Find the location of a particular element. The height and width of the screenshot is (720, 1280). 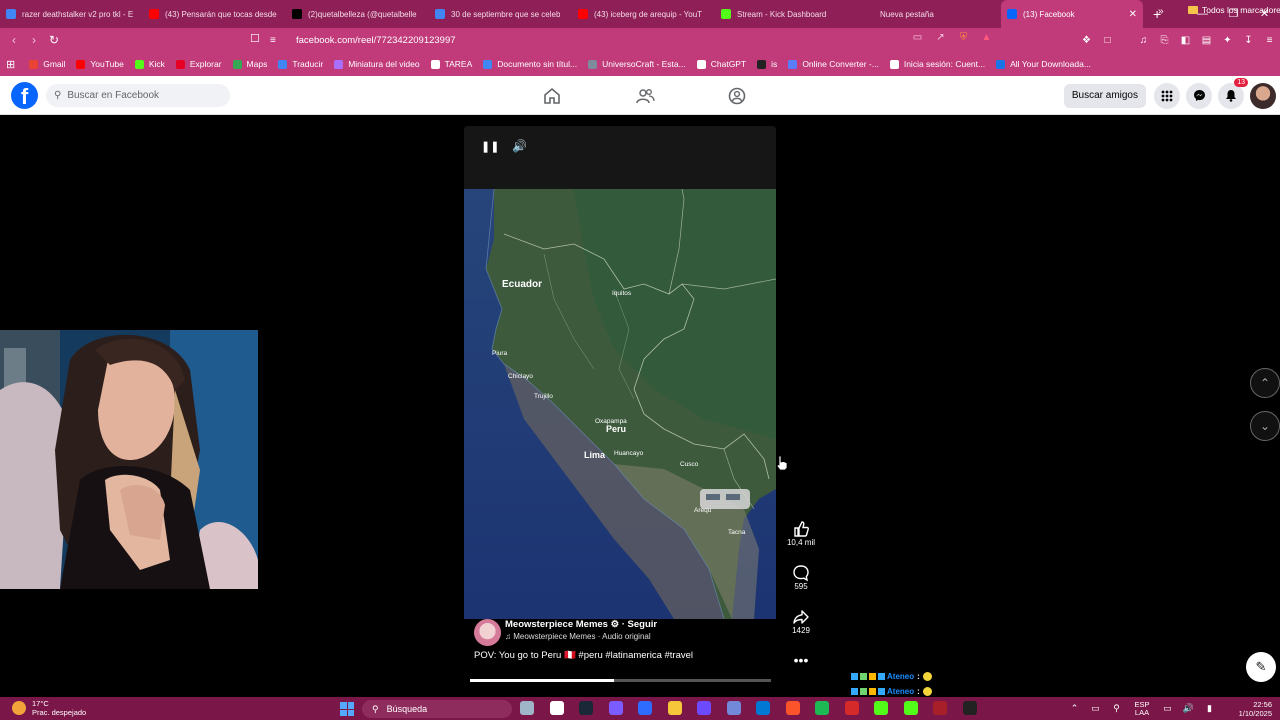

share-icon: ↗ is located at coordinates (940, 37).